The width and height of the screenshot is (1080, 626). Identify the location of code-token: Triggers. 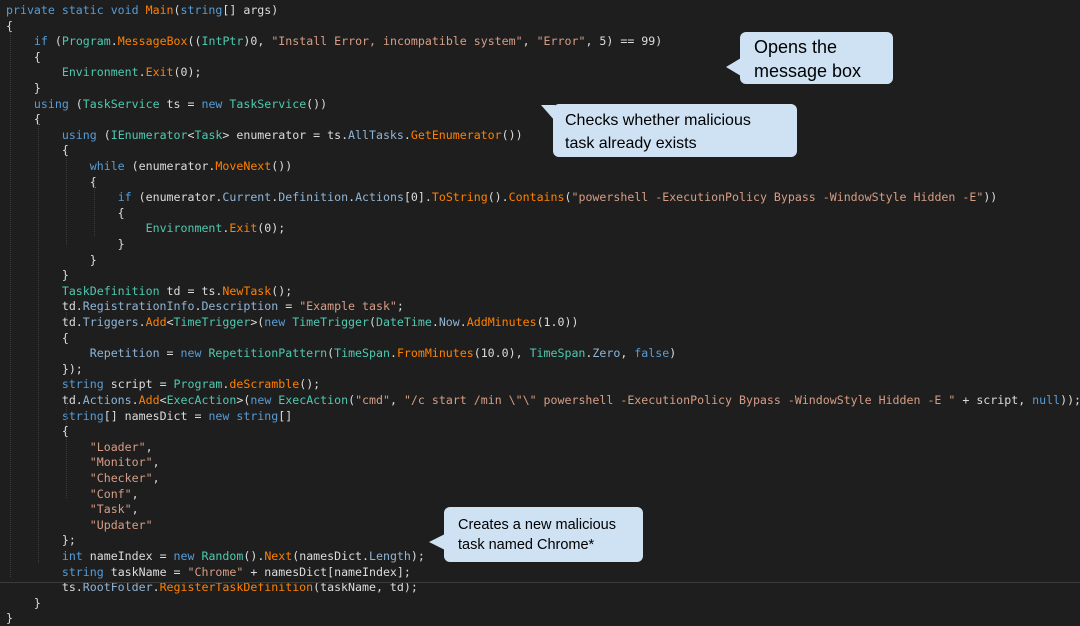
(110, 322).